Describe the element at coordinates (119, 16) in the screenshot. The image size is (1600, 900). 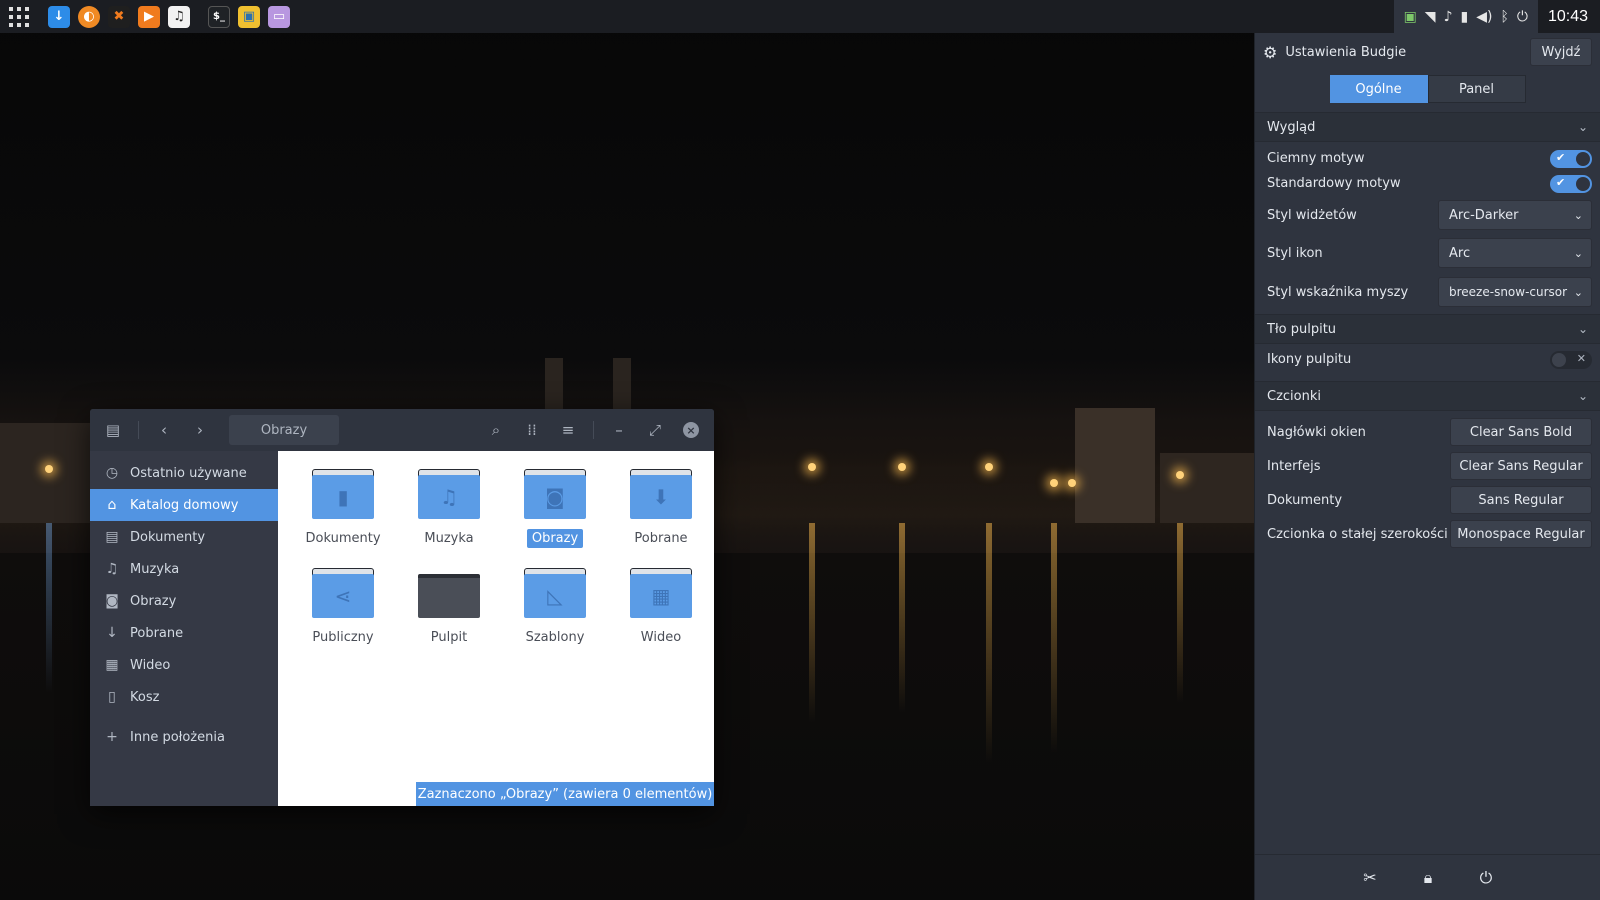
I see `games-icon: ✖` at that location.